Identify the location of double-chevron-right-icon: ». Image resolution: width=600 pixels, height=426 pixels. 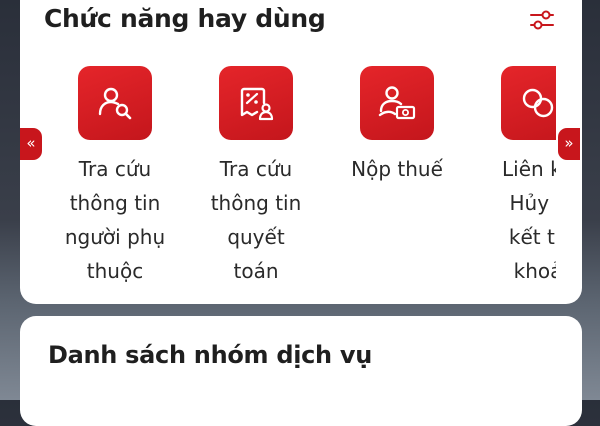
(569, 143).